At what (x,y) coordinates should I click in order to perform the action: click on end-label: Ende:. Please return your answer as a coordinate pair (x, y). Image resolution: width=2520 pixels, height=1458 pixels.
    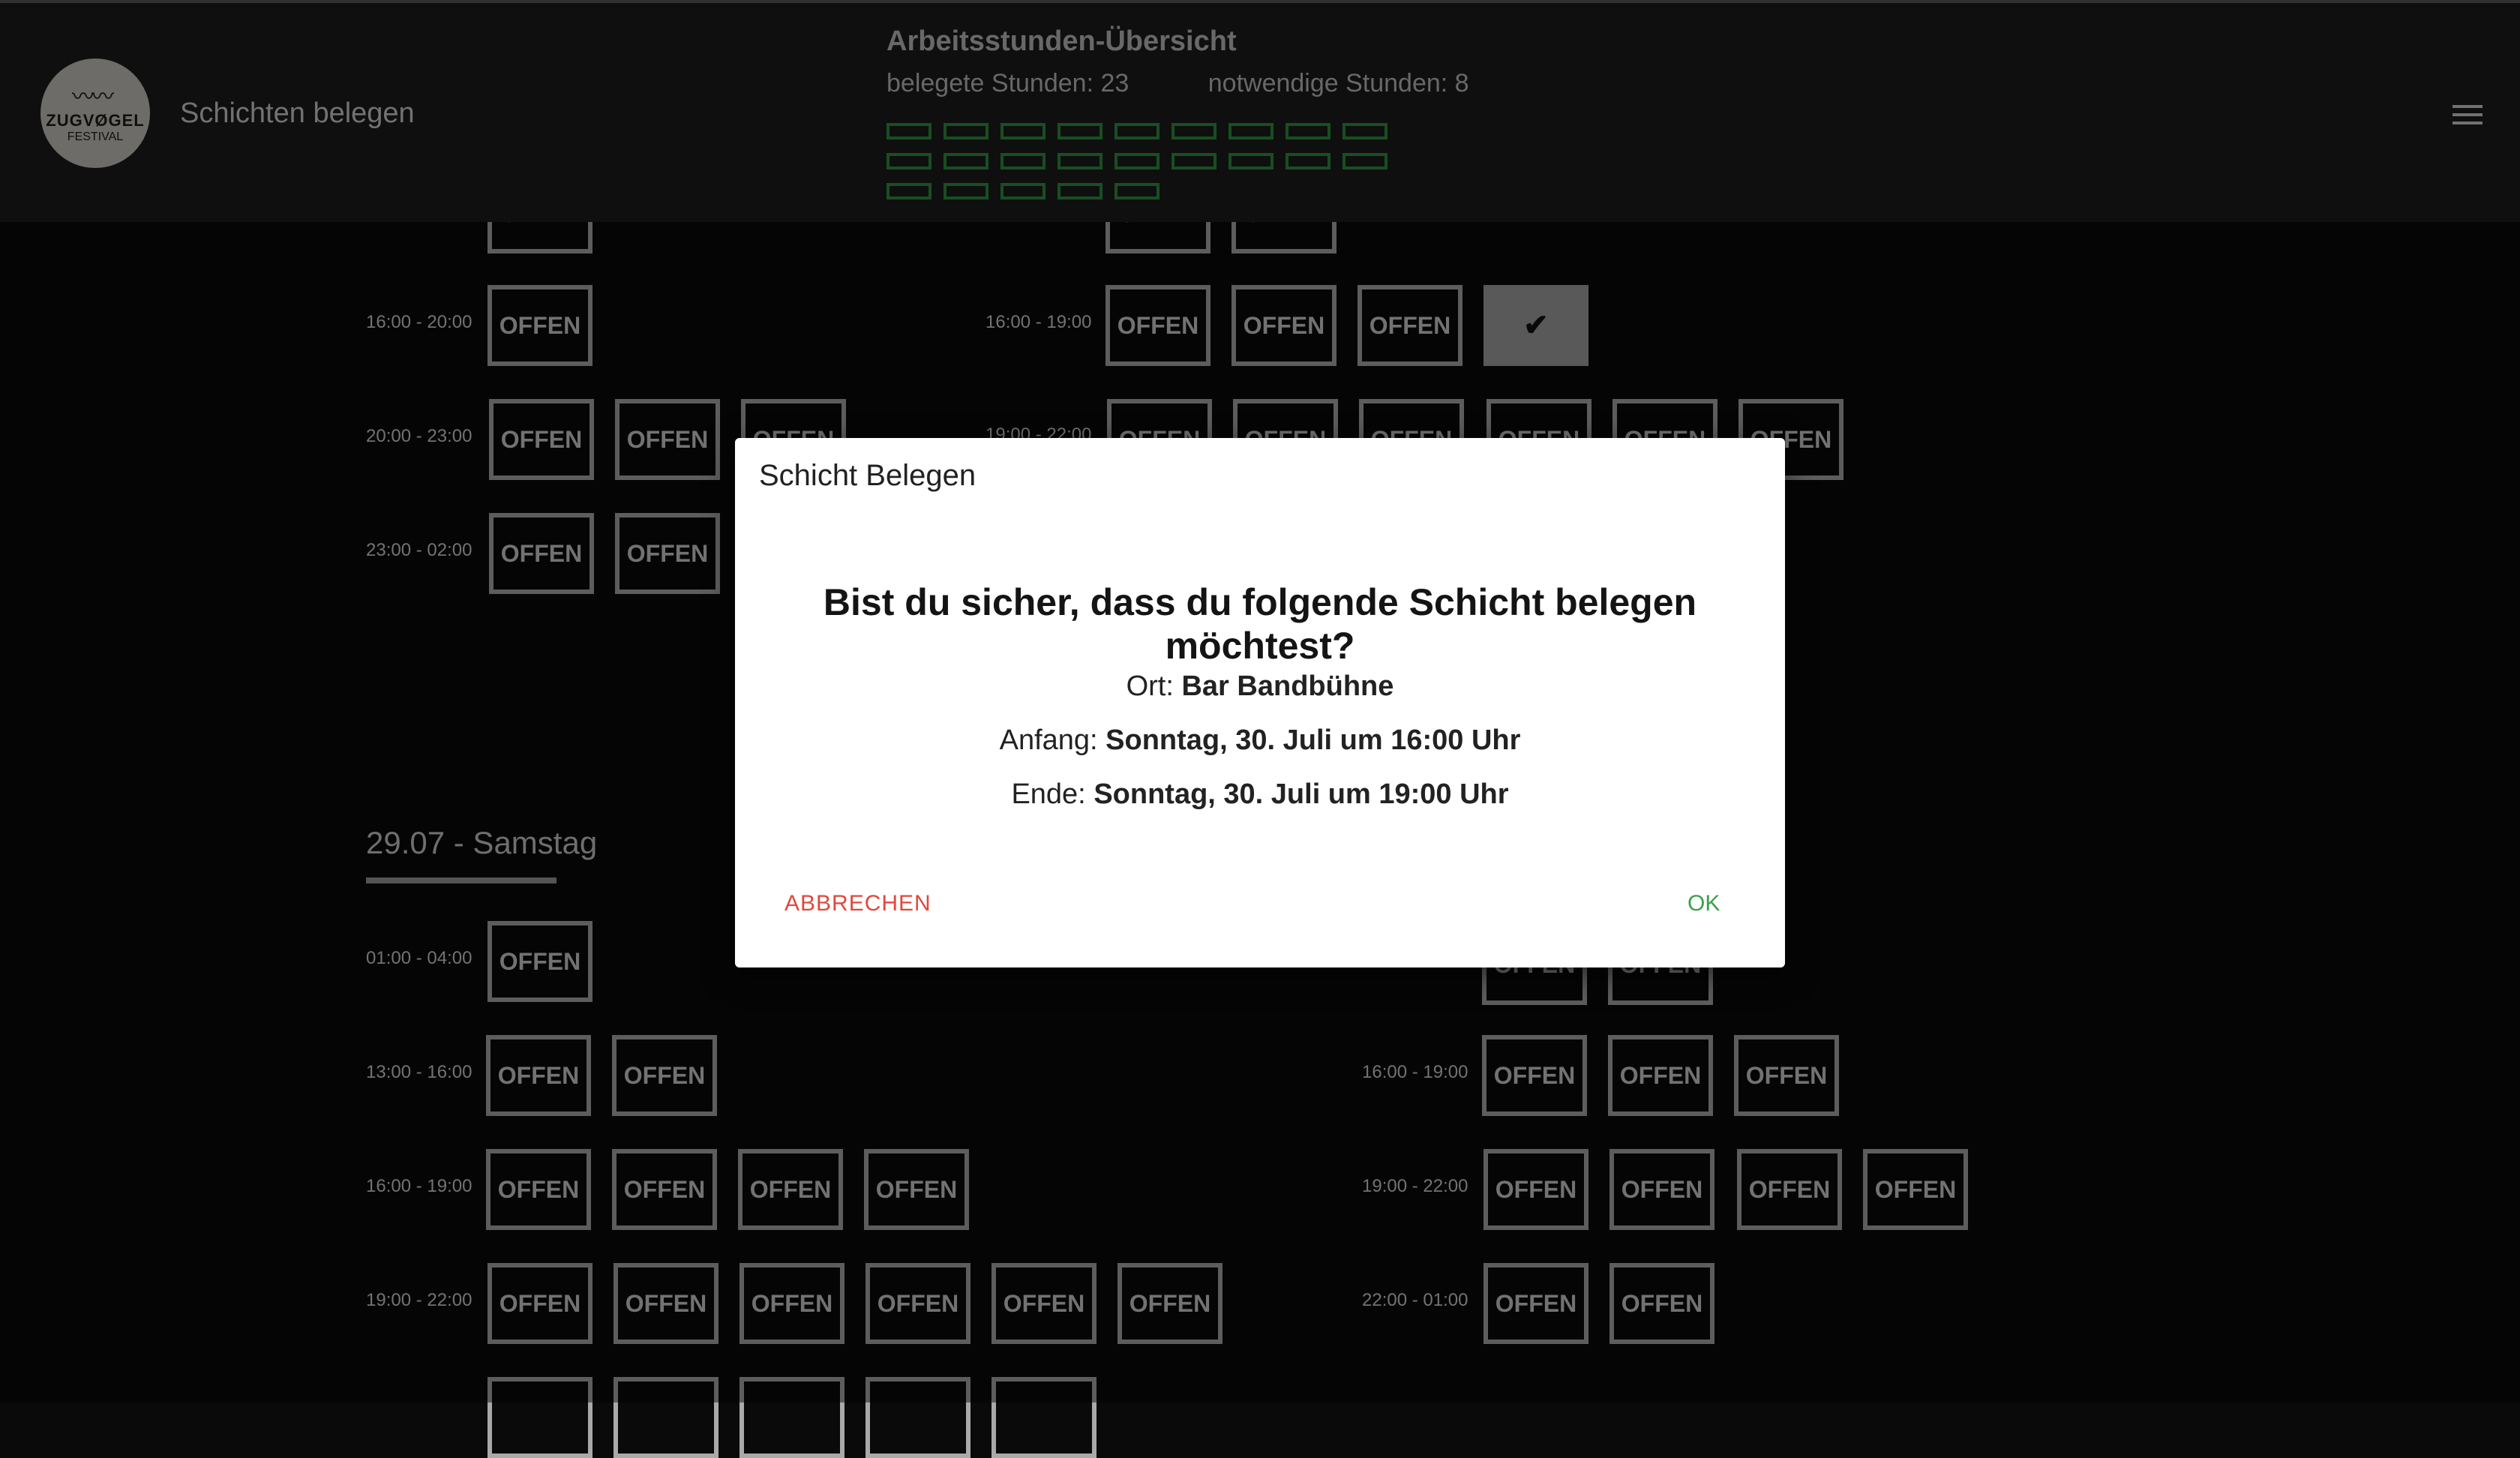
    Looking at the image, I should click on (1052, 794).